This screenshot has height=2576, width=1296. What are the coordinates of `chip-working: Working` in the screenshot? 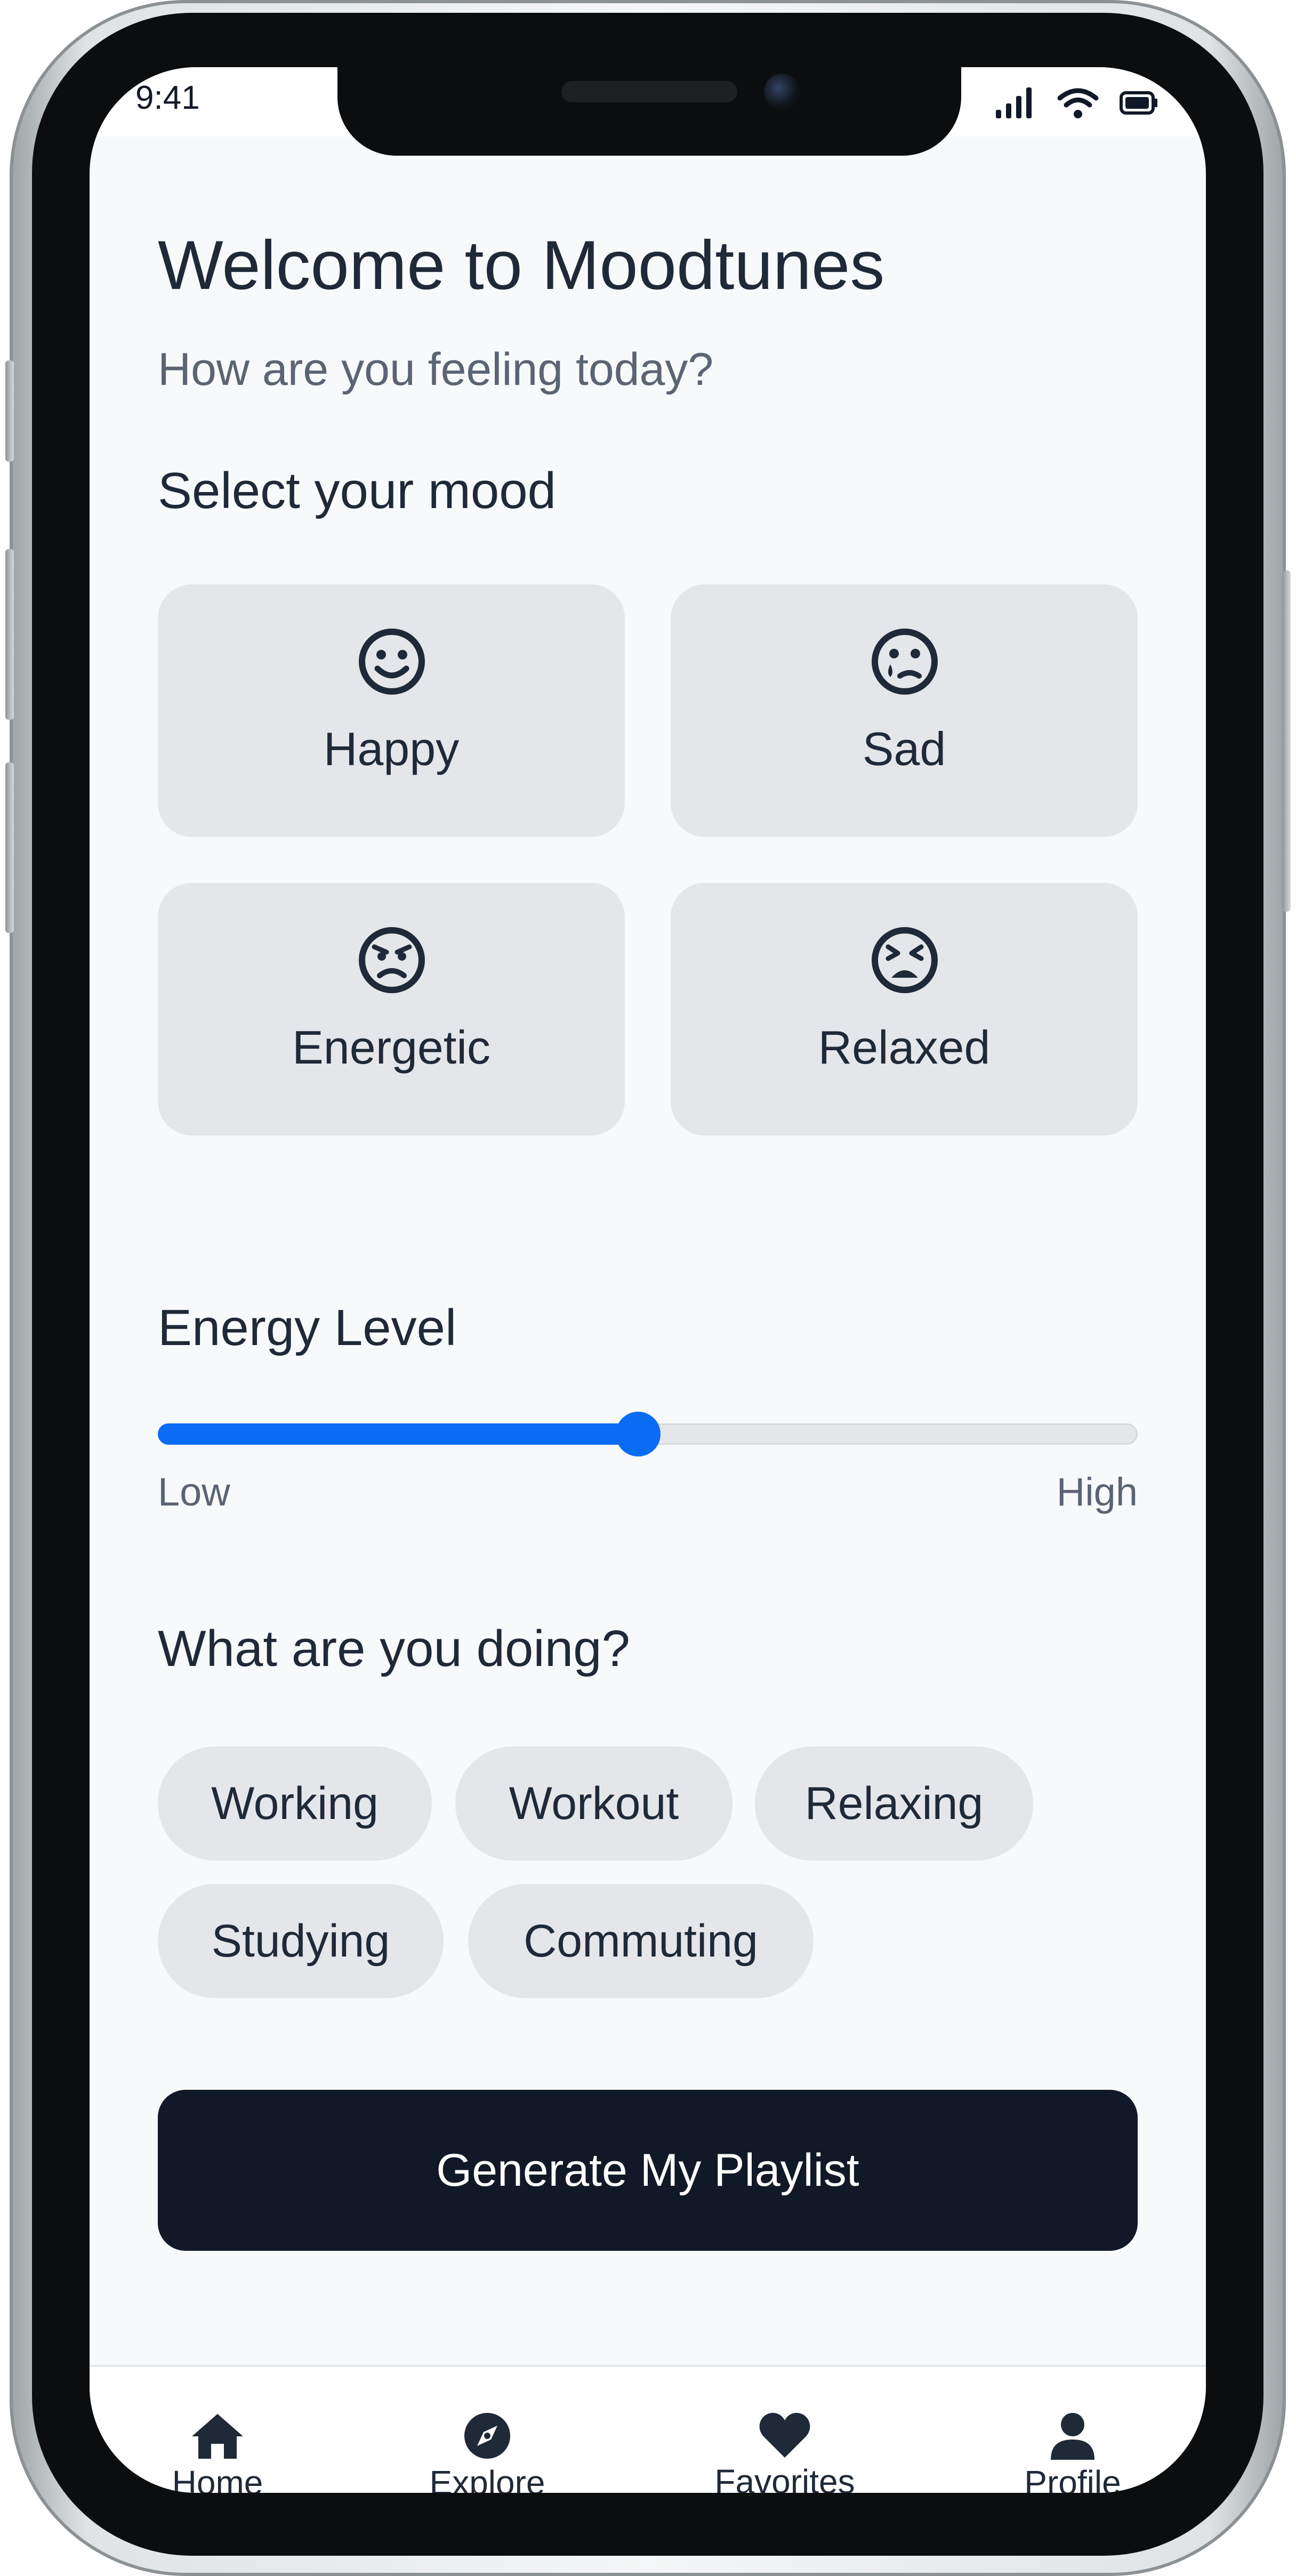 It's located at (295, 1803).